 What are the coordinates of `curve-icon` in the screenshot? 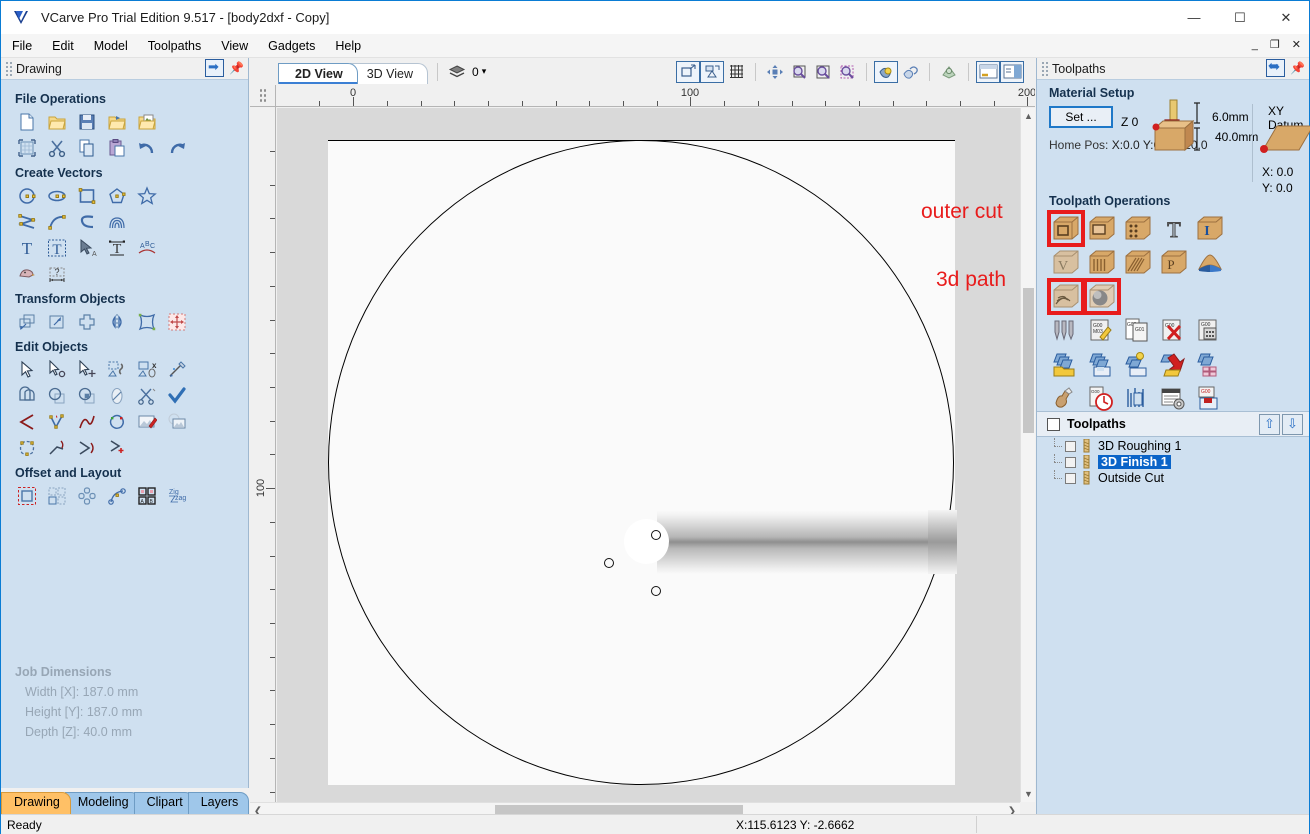 It's located at (87, 222).